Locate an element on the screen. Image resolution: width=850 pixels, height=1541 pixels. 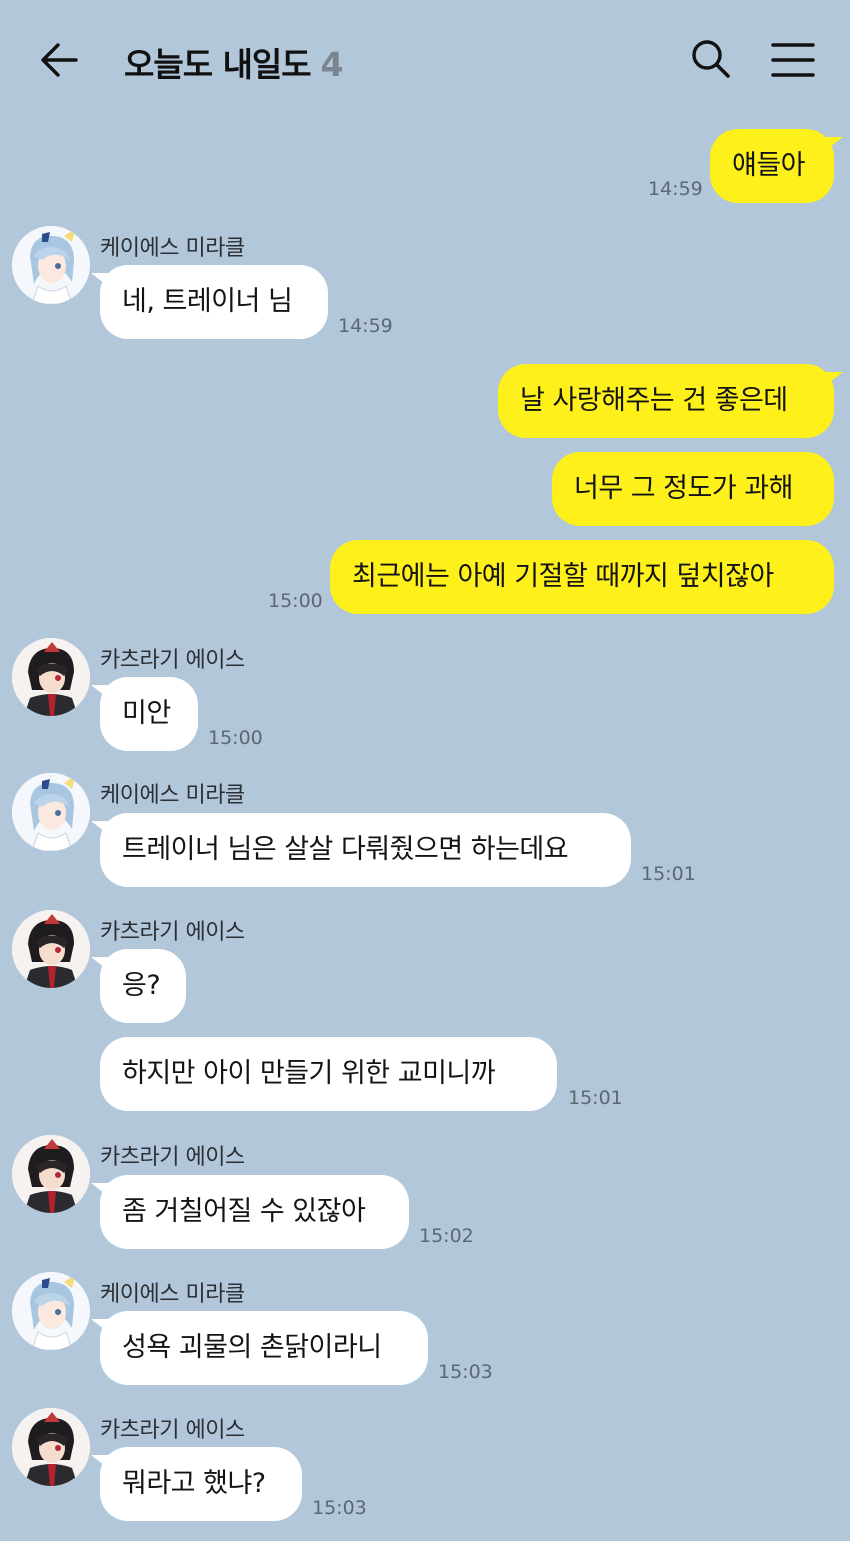
message-text: 하지만 아이 만들기 위한 교미니까 is located at coordinates (309, 1073).